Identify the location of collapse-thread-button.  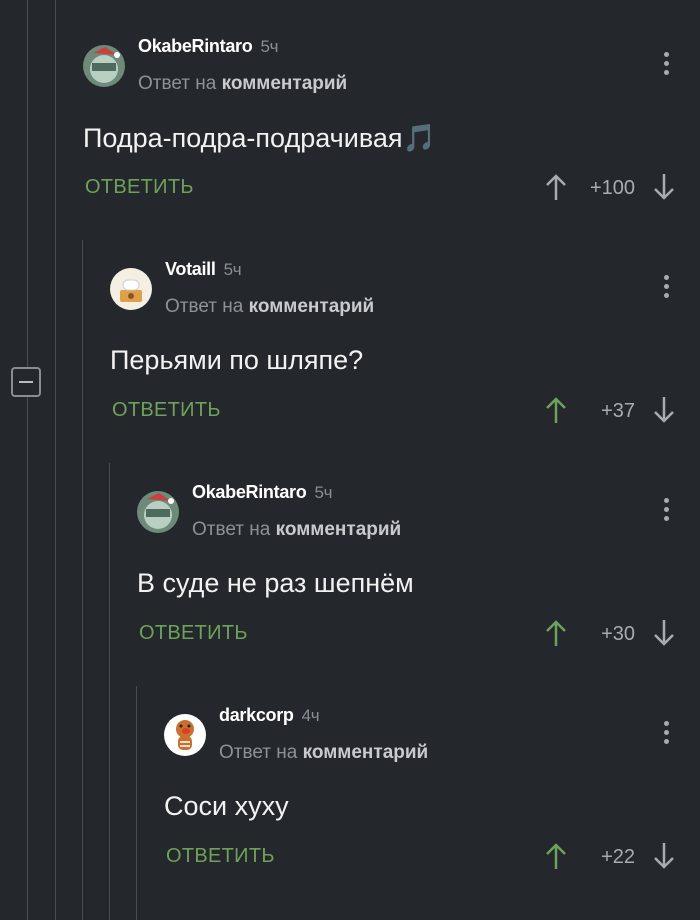
(26, 382).